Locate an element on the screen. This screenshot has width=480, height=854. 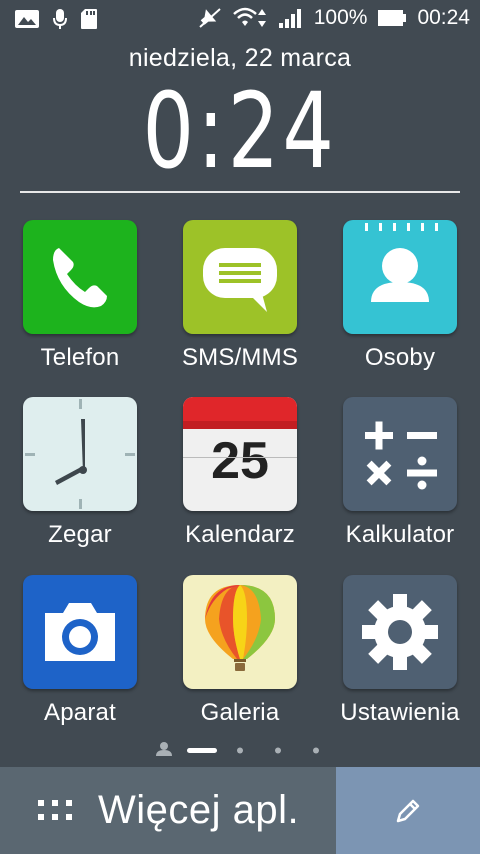
mute-icon is located at coordinates (210, 18).